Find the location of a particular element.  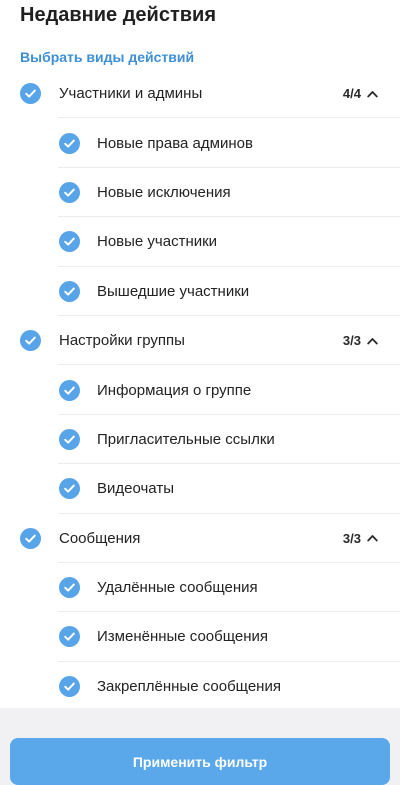

group-counter: 4/4 is located at coordinates (360, 93).